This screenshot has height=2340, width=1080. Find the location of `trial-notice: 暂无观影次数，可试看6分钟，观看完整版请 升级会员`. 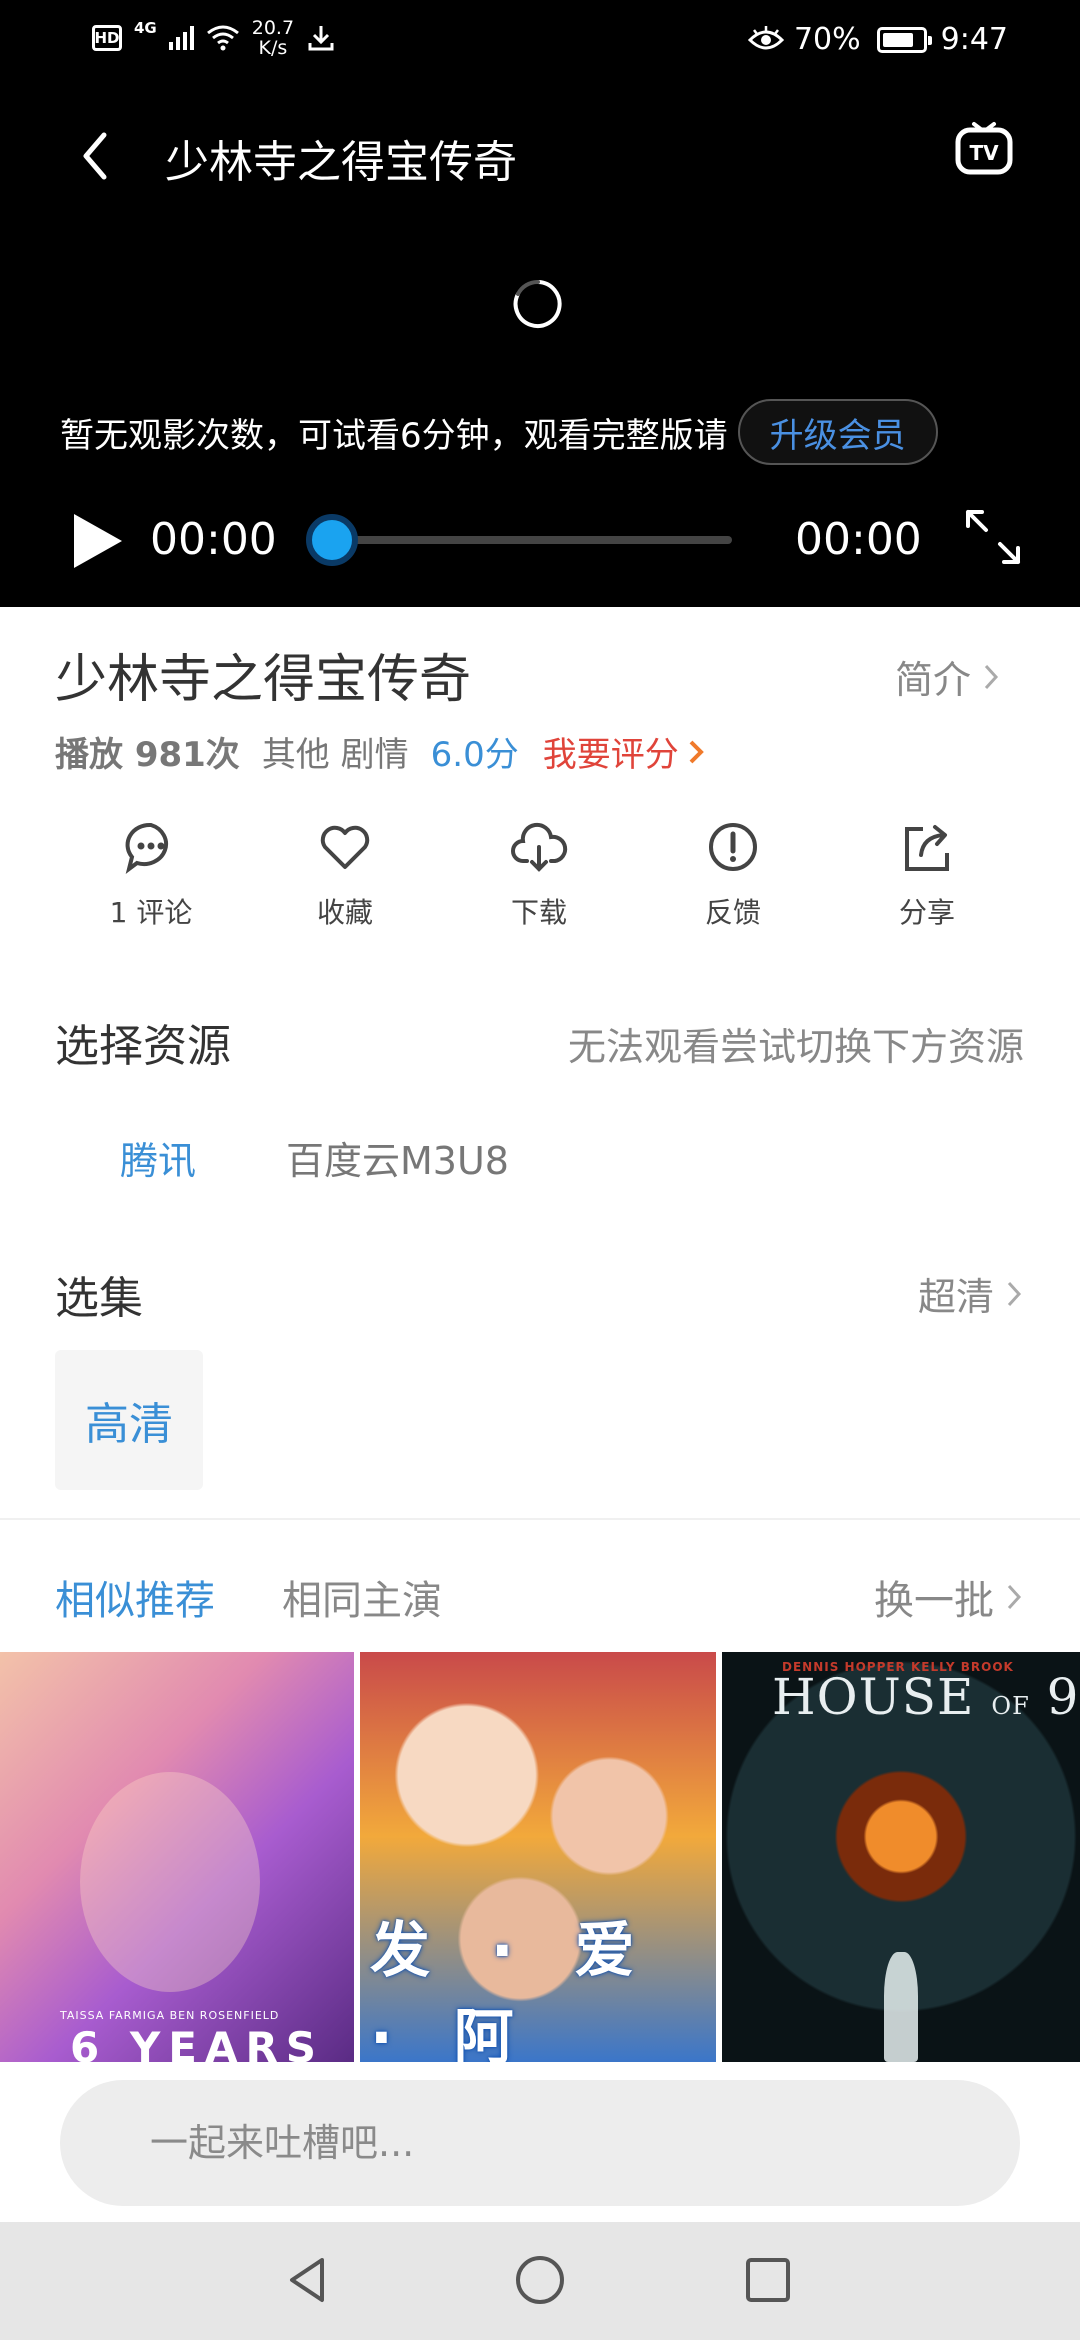

trial-notice: 暂无观影次数，可试看6分钟，观看完整版请 升级会员 is located at coordinates (499, 432).